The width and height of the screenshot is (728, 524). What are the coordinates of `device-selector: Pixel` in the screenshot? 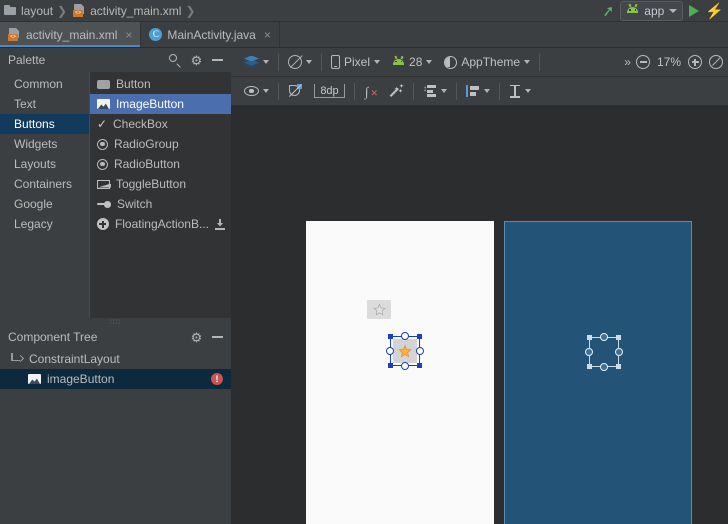 It's located at (355, 62).